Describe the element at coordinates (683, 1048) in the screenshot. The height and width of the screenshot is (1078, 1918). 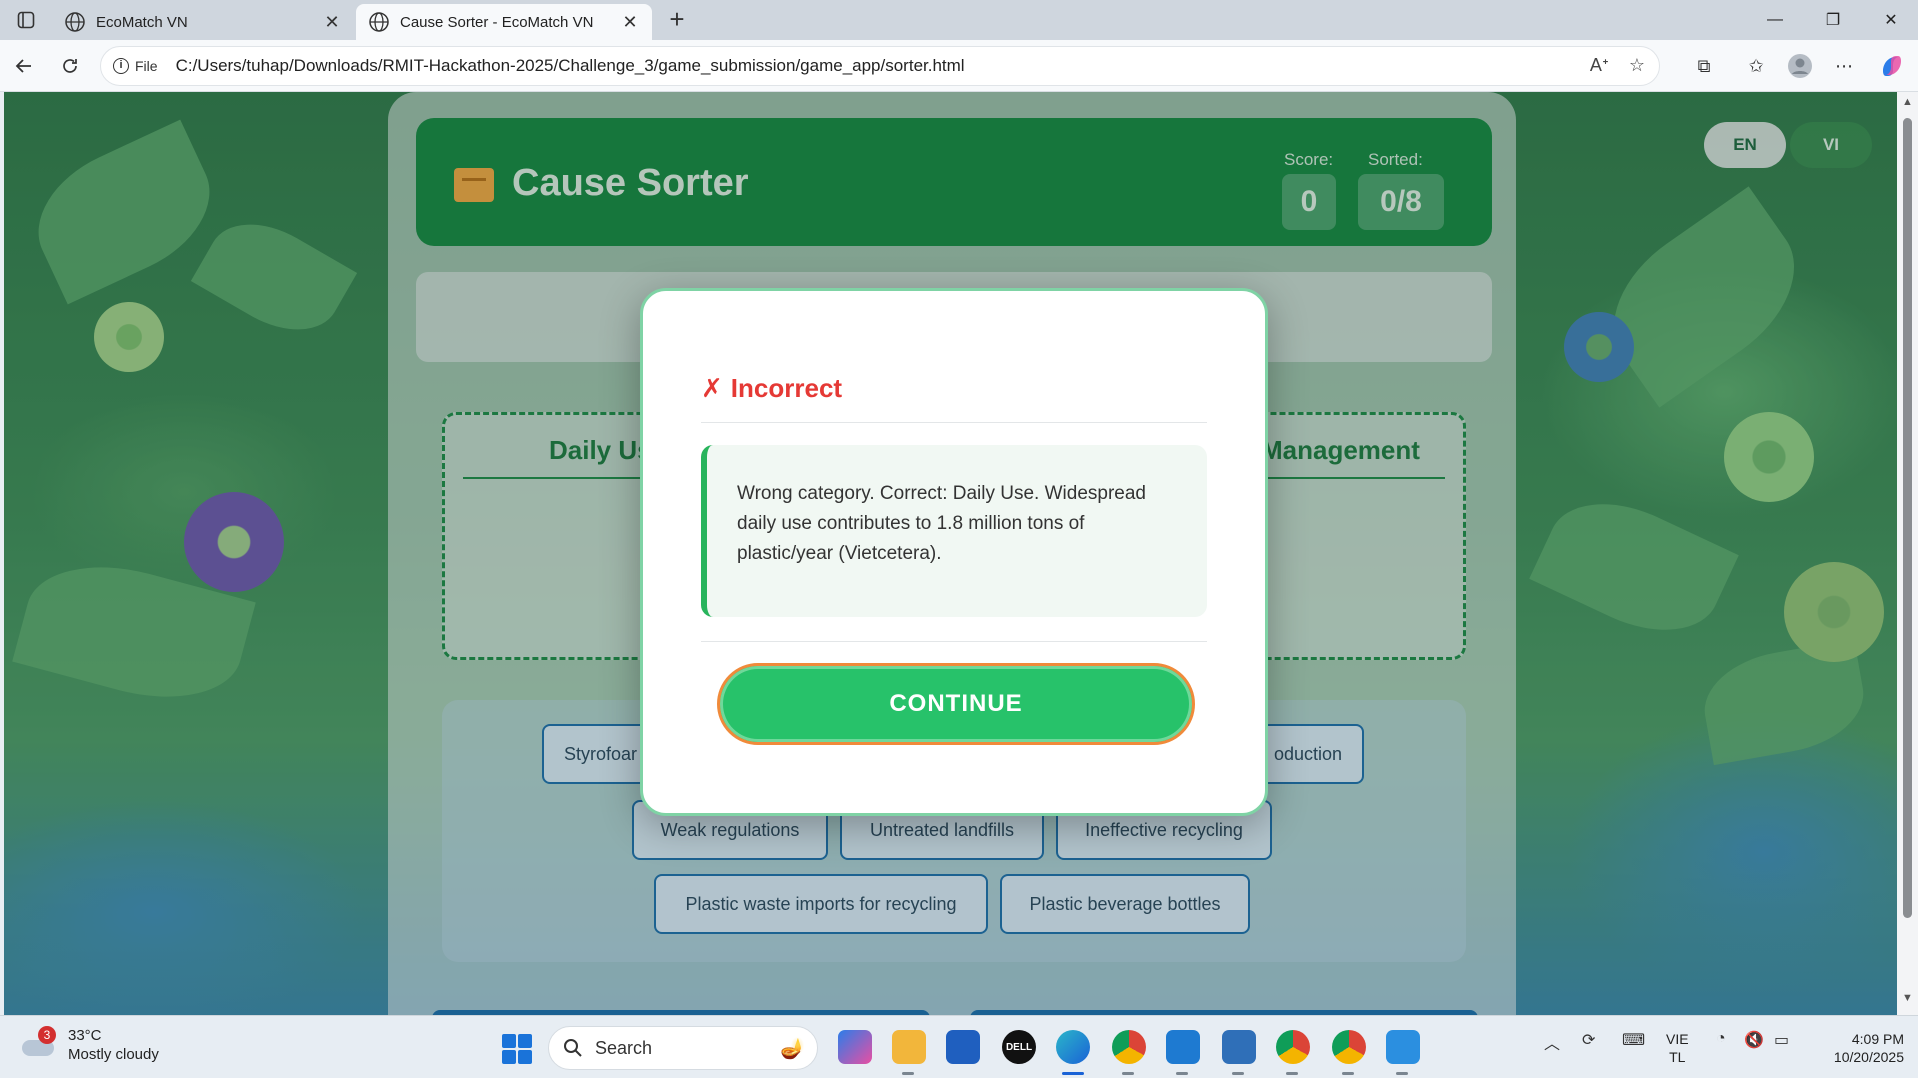
I see `taskbar-search: Search 🪔` at that location.